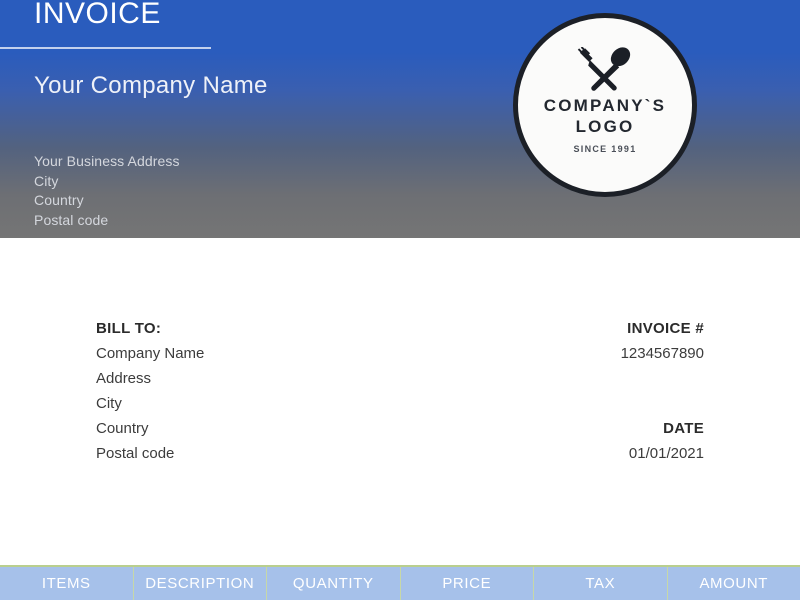 The image size is (800, 600). Describe the element at coordinates (665, 328) in the screenshot. I see `invoice-number-label: INVOICE #` at that location.